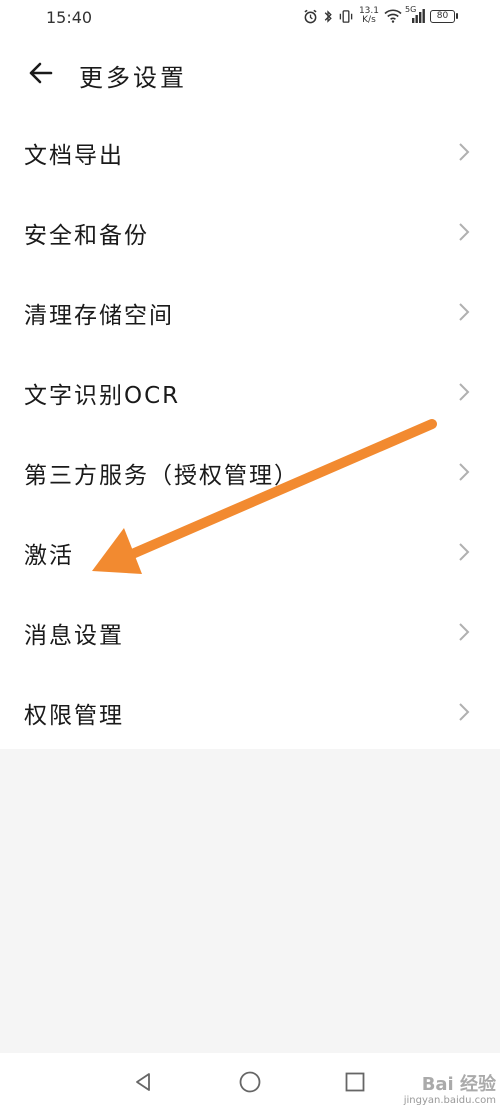 The image size is (500, 1111). Describe the element at coordinates (355, 1082) in the screenshot. I see `nav-recents-icon` at that location.